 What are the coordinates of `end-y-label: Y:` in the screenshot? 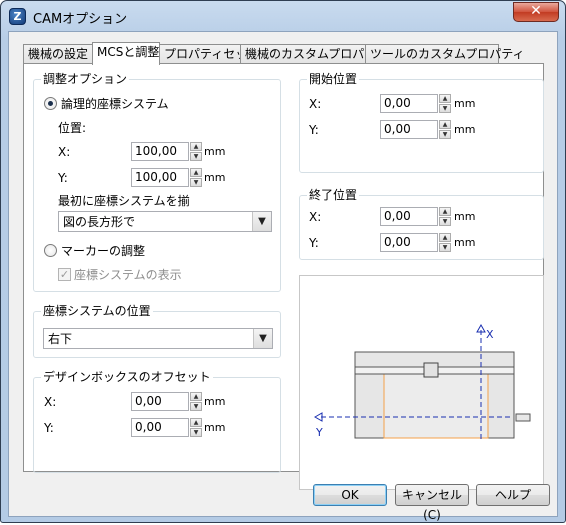 It's located at (314, 243).